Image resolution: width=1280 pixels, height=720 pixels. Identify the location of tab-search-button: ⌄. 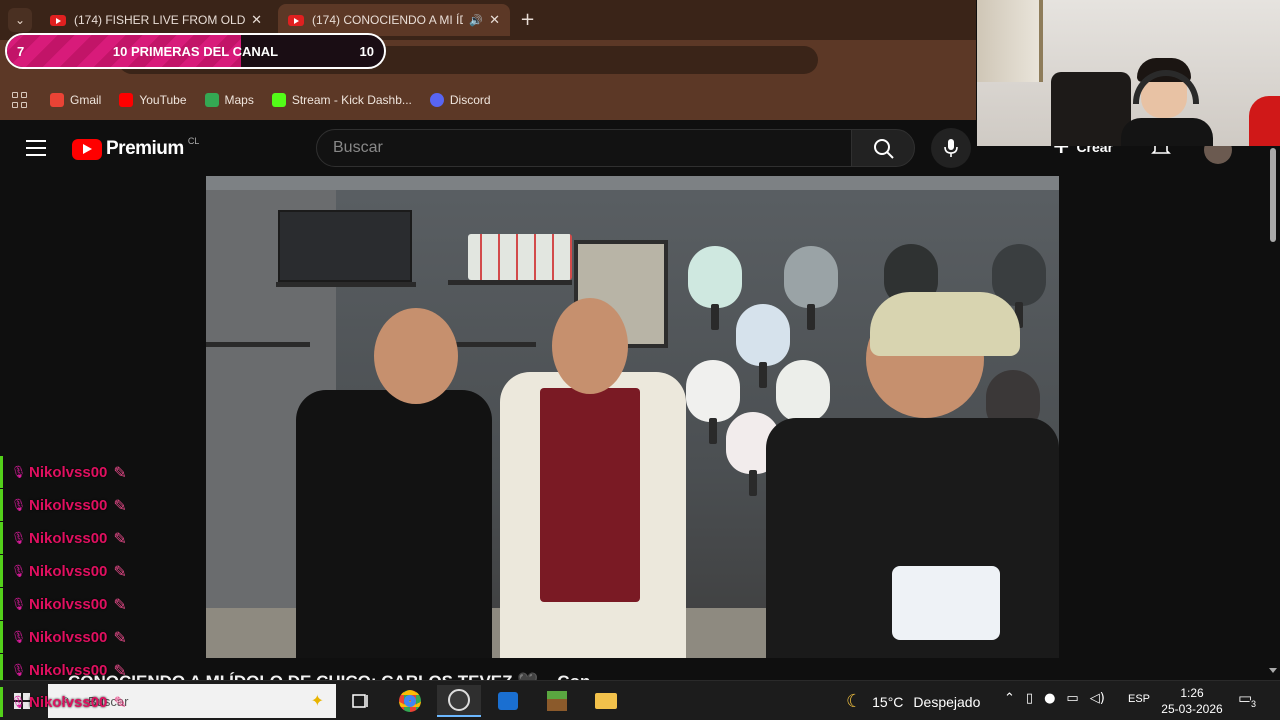
(20, 20).